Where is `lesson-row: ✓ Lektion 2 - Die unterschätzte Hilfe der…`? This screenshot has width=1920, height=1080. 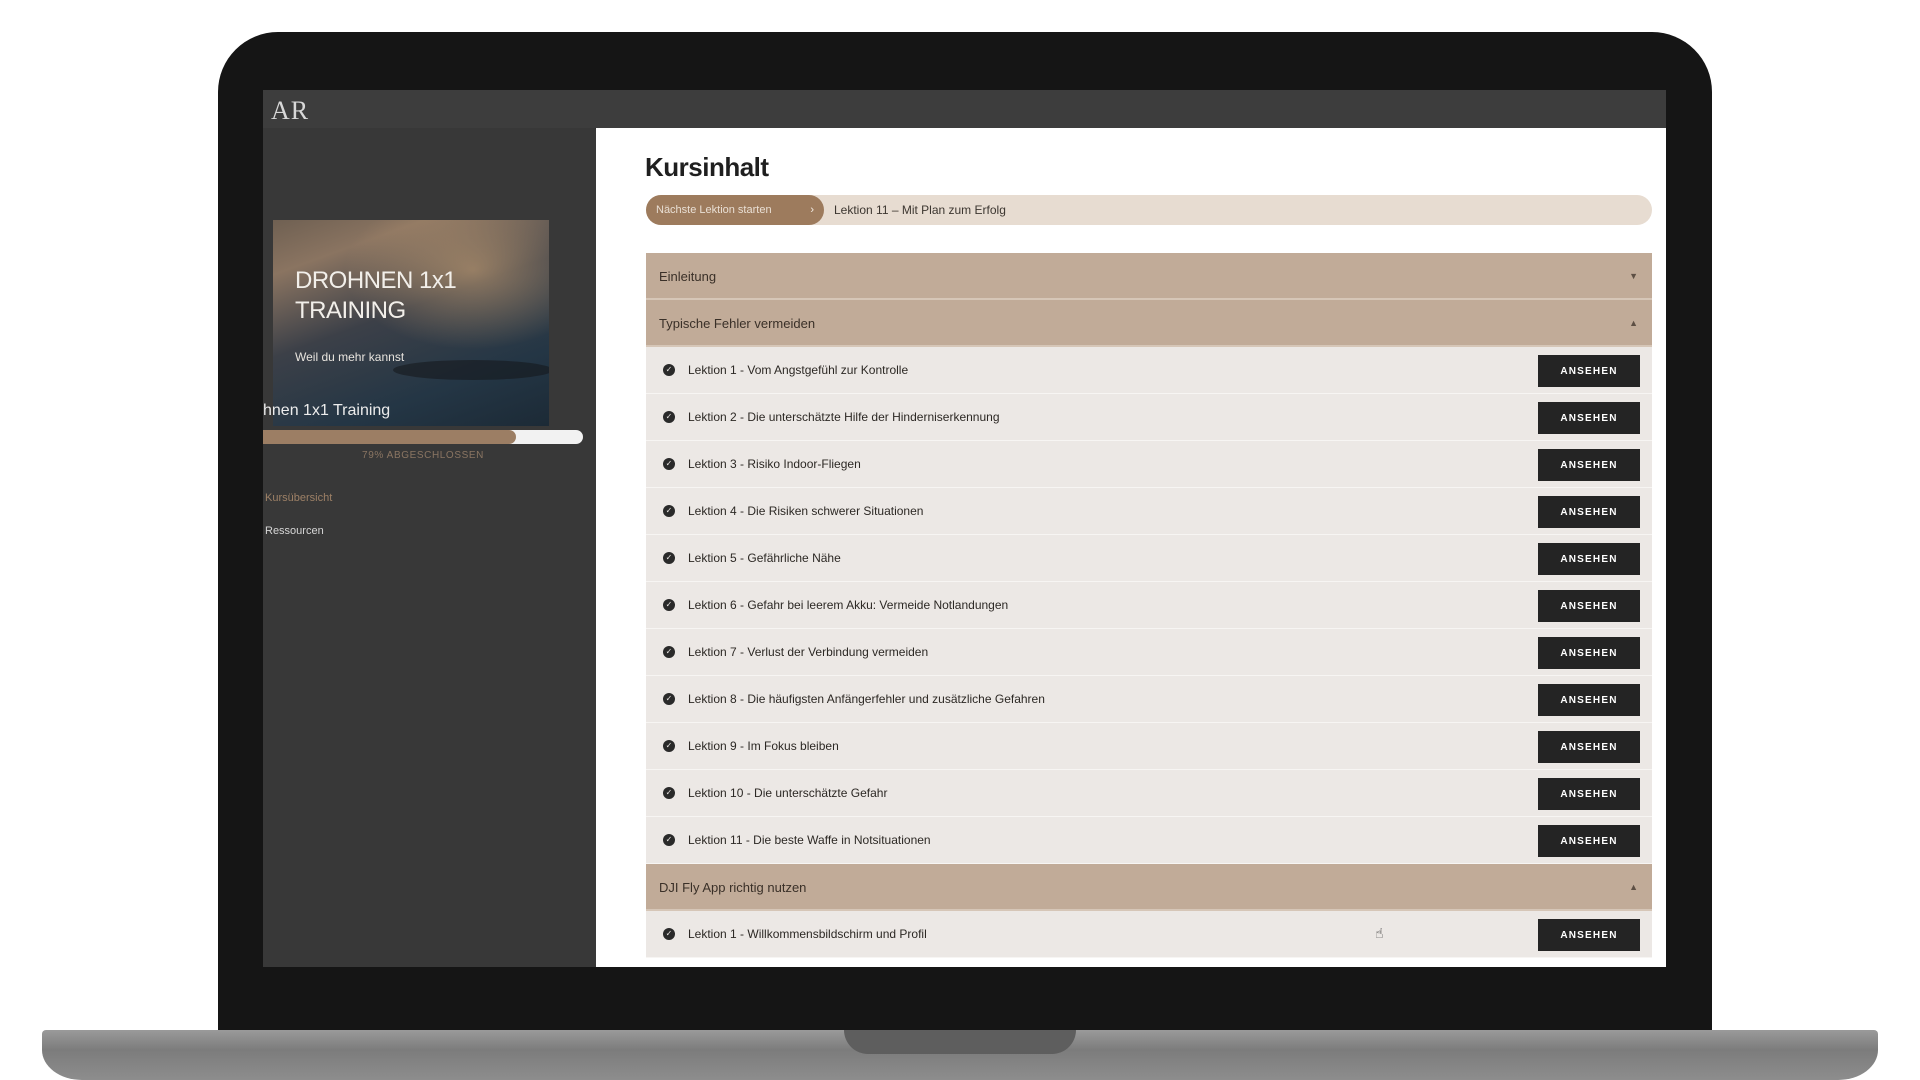 lesson-row: ✓ Lektion 2 - Die unterschätzte Hilfe der… is located at coordinates (1149, 417).